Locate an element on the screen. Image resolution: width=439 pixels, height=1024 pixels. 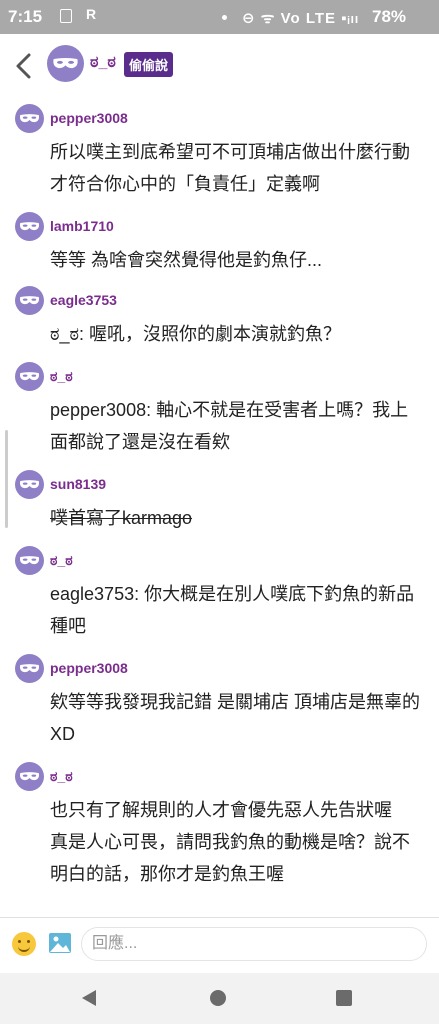
comment-text: 噗首寫了karmago is located at coordinates (121, 518).